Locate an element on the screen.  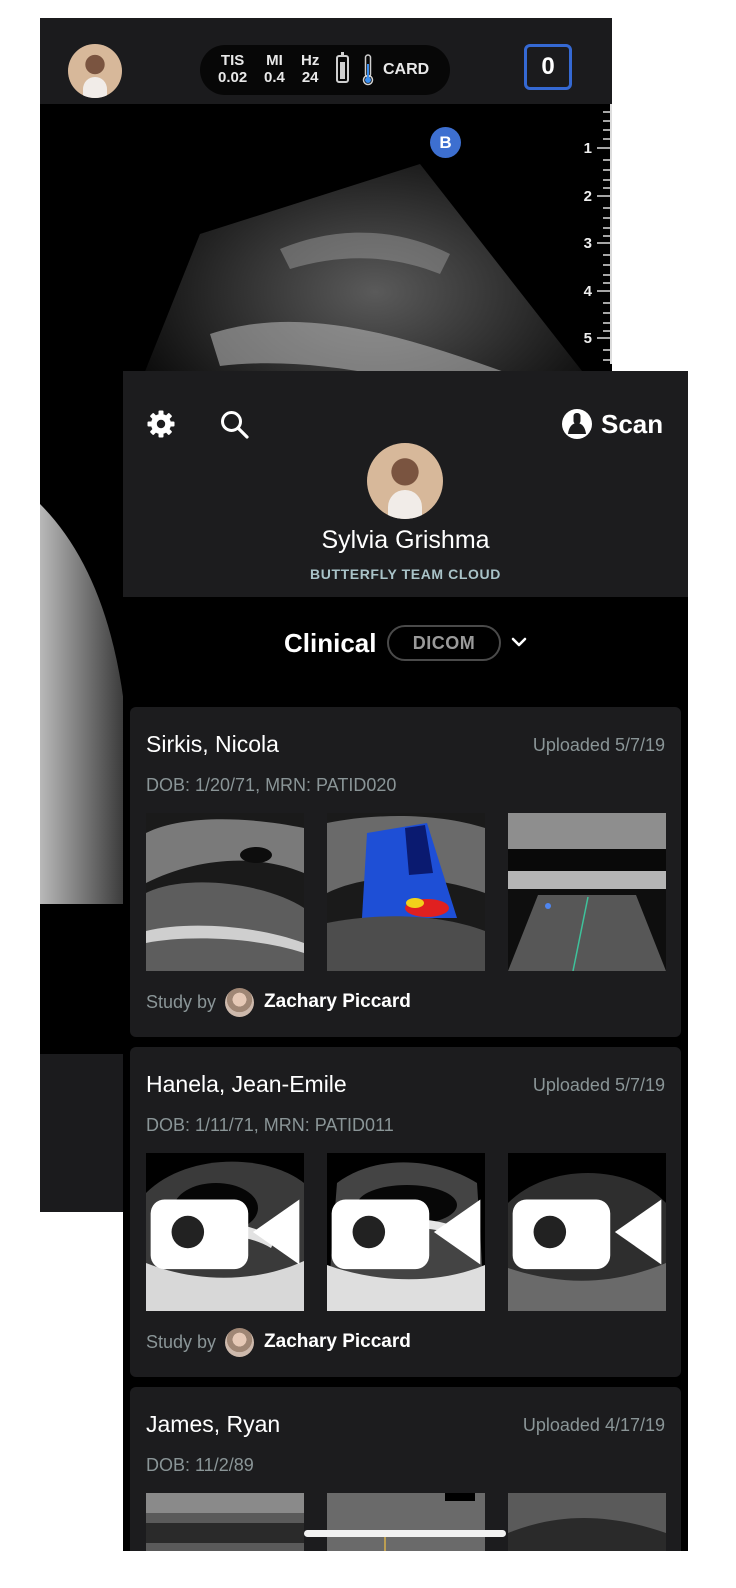
patient-name: Hanela, Jean-Emile is located at coordinates (246, 1084).